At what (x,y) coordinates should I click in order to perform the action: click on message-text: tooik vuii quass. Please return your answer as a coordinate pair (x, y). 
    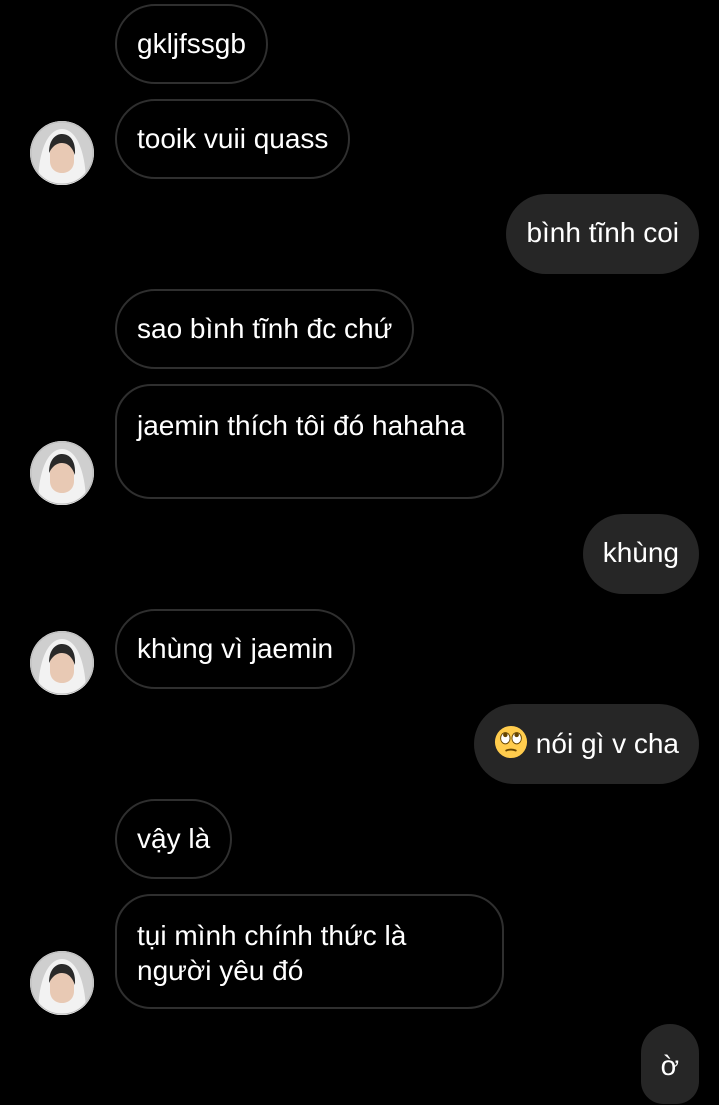
    Looking at the image, I should click on (233, 138).